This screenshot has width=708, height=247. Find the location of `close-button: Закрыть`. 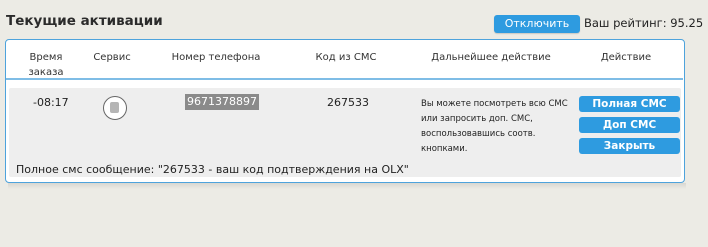

close-button: Закрыть is located at coordinates (629, 146).